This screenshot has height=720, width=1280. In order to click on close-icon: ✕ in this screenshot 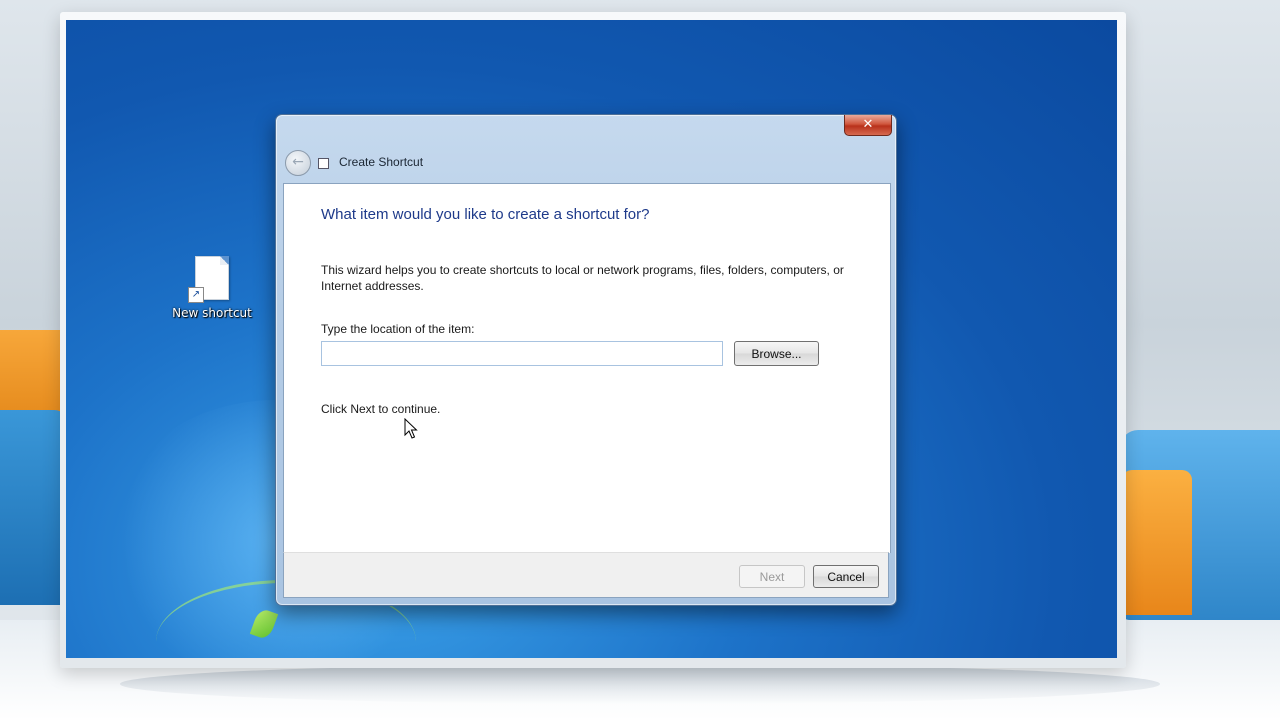, I will do `click(868, 124)`.